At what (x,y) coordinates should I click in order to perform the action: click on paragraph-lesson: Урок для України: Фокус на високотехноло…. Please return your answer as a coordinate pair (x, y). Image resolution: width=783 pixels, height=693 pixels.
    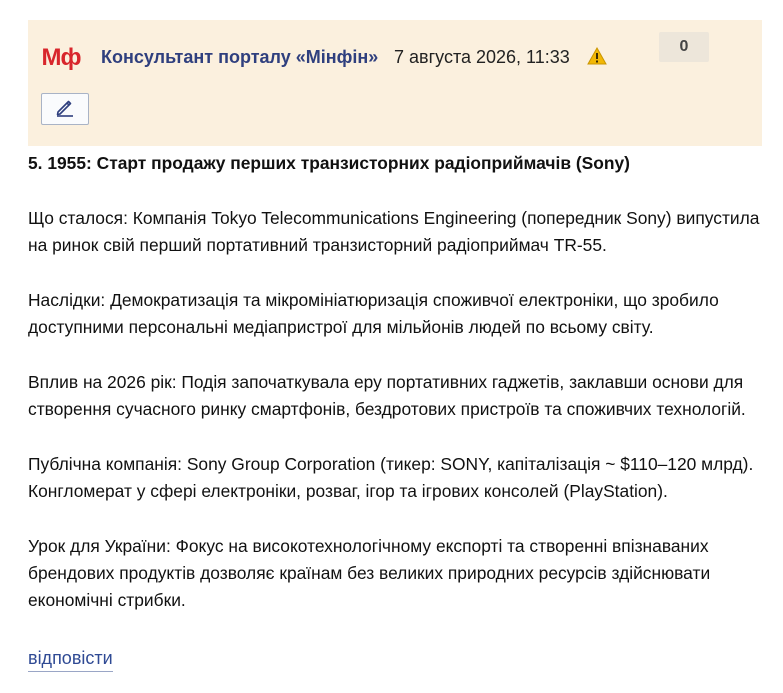
    Looking at the image, I should click on (369, 573).